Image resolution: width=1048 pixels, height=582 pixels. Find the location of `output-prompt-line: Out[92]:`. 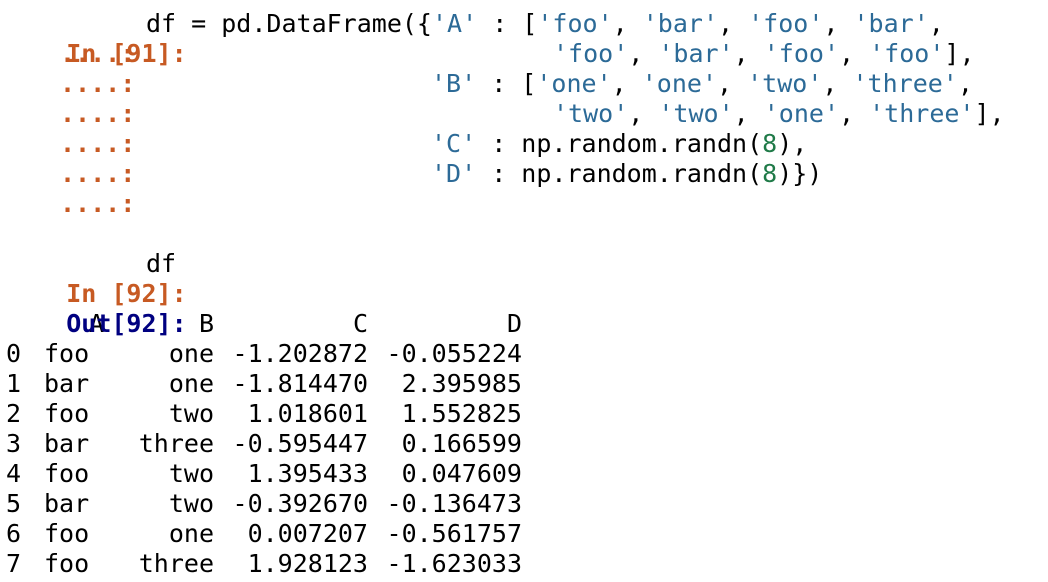

output-prompt-line: Out[92]: is located at coordinates (527, 308).